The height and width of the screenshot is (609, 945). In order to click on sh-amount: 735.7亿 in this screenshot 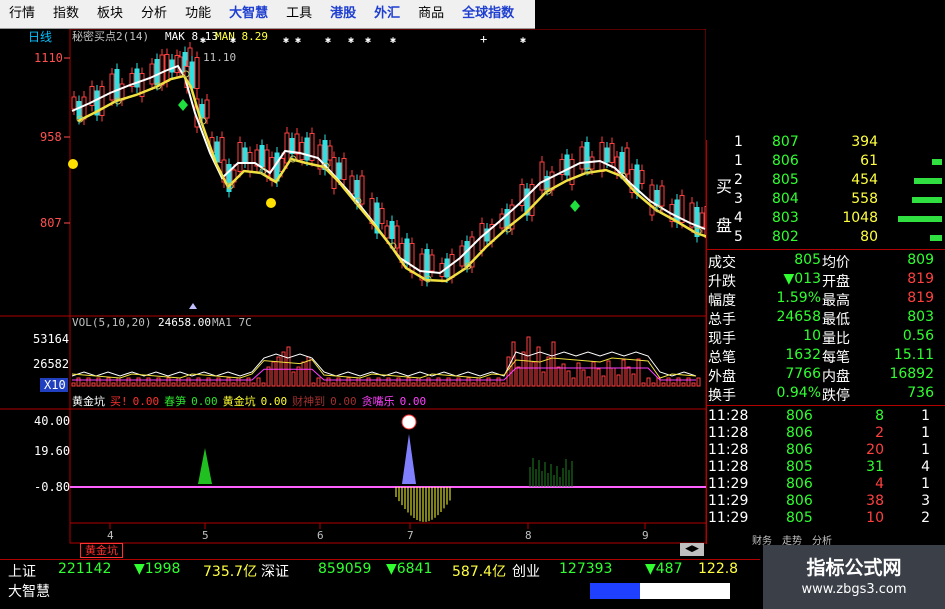, I will do `click(230, 572)`.